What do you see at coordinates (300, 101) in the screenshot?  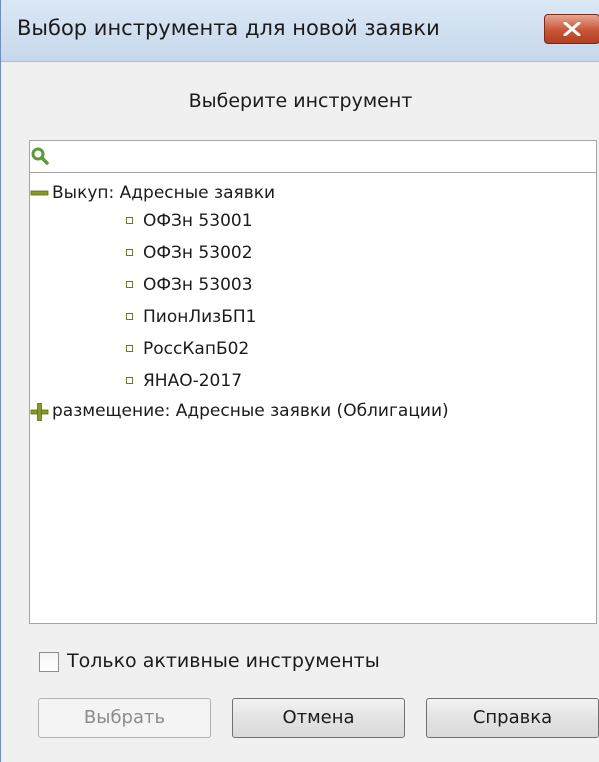 I see `prompt-label: Выберите инструмент` at bounding box center [300, 101].